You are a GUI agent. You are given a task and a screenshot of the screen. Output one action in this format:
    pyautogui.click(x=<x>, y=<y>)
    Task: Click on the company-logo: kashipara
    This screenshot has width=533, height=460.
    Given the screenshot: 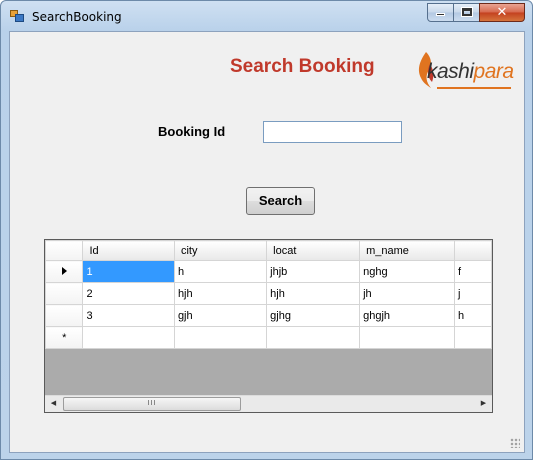 What is the action you would take?
    pyautogui.click(x=463, y=69)
    